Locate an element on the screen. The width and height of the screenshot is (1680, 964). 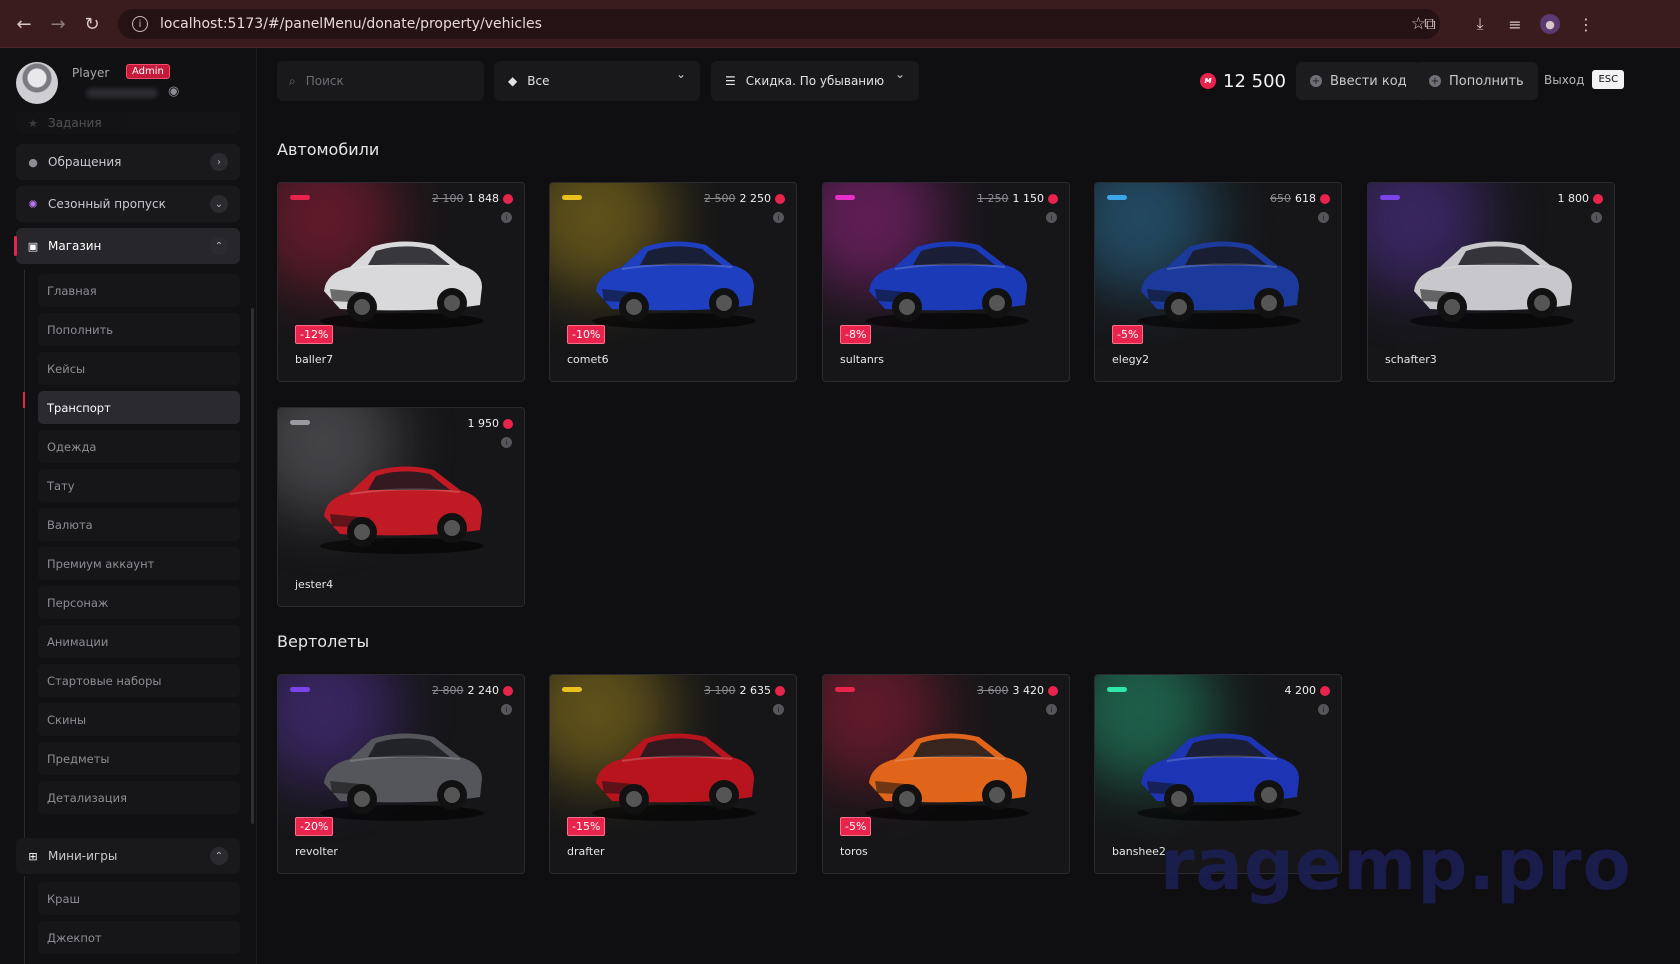
vehicle-card: 3 100 2 635 i -15% drafter is located at coordinates (673, 774).